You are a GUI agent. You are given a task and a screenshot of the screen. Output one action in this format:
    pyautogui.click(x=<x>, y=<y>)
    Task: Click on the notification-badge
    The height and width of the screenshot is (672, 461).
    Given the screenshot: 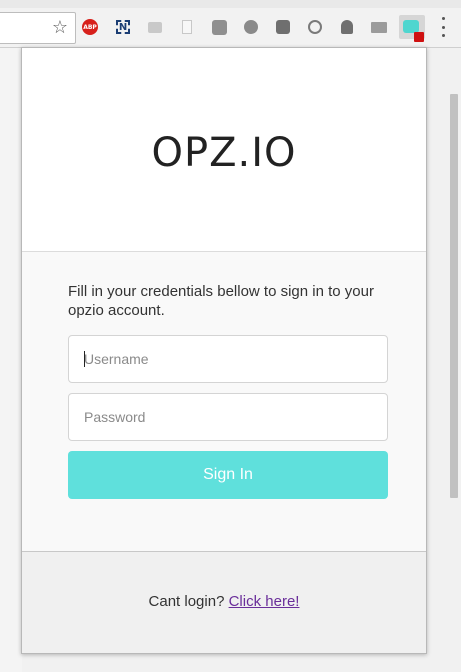 What is the action you would take?
    pyautogui.click(x=419, y=37)
    